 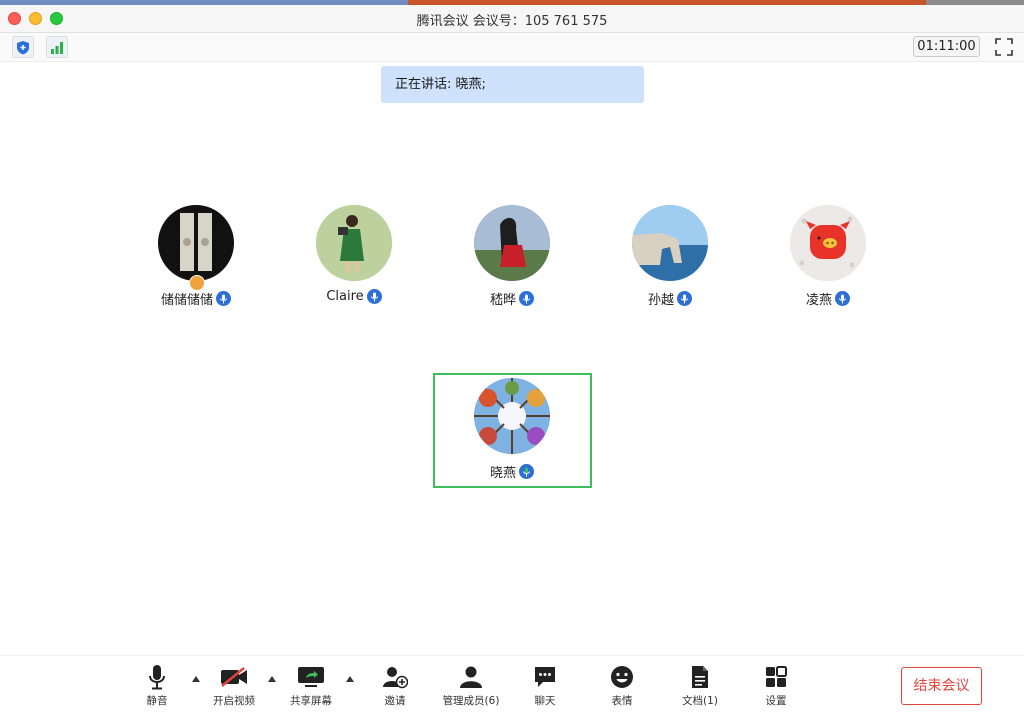 I want to click on mute-label: 静音, so click(x=157, y=701).